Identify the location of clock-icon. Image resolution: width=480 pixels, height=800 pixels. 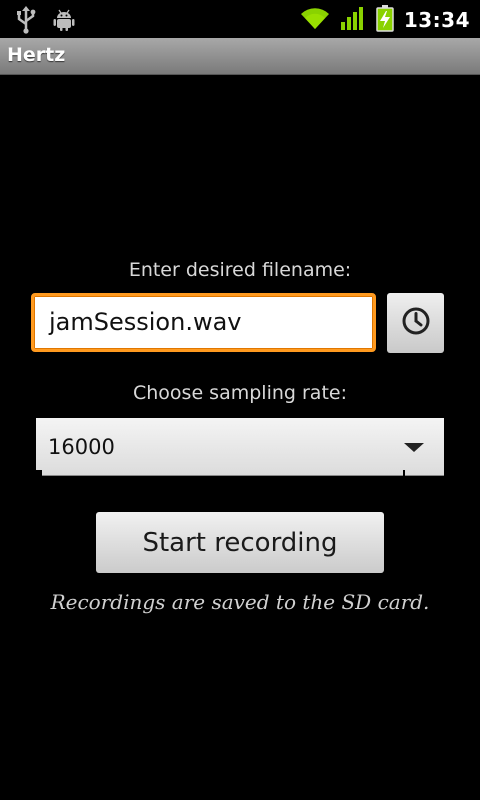
(416, 323).